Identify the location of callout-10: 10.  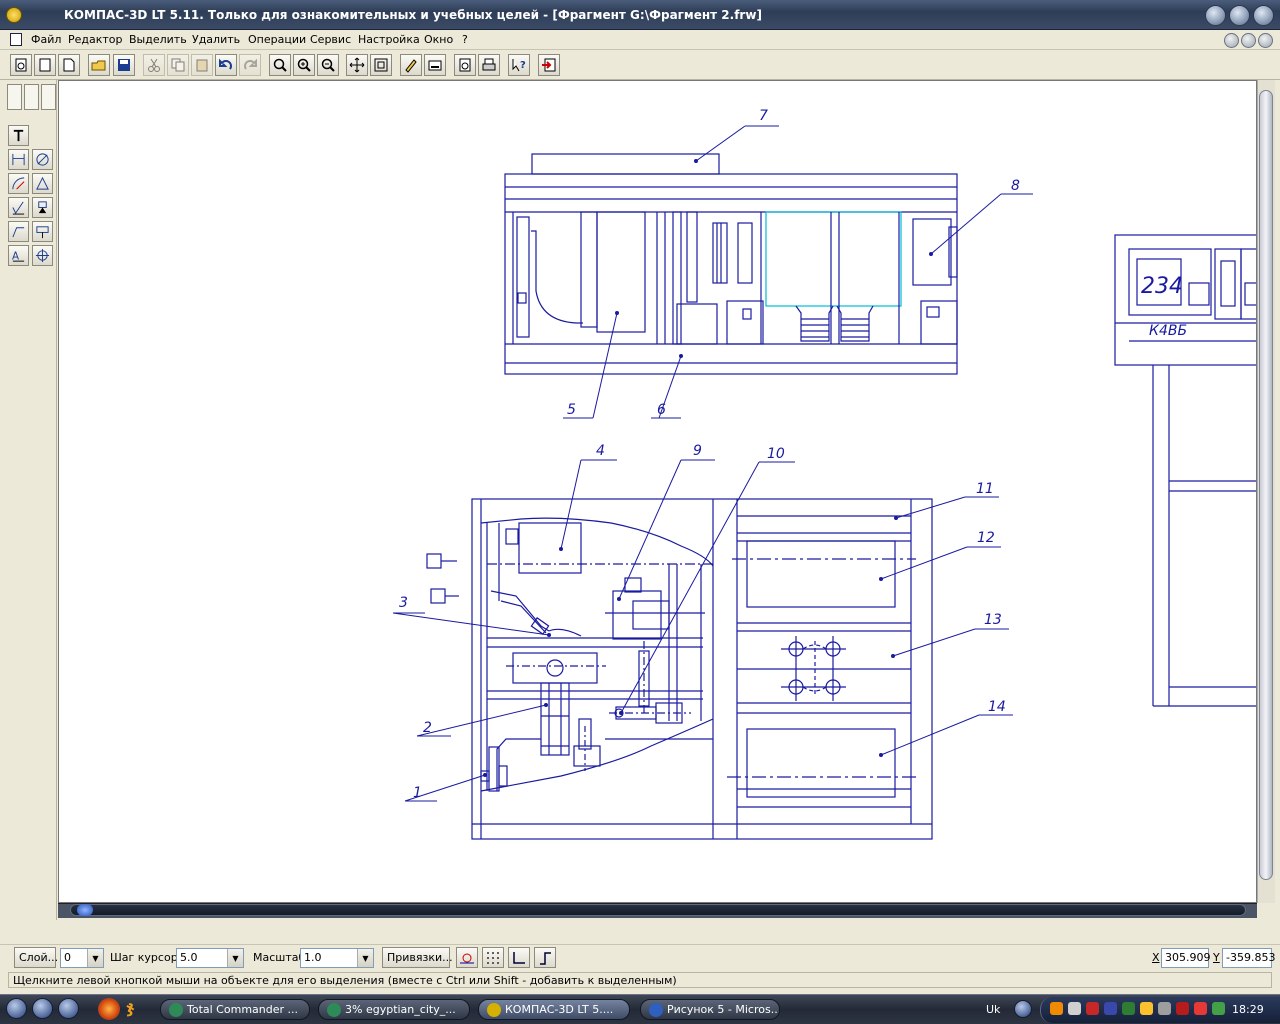
(776, 454).